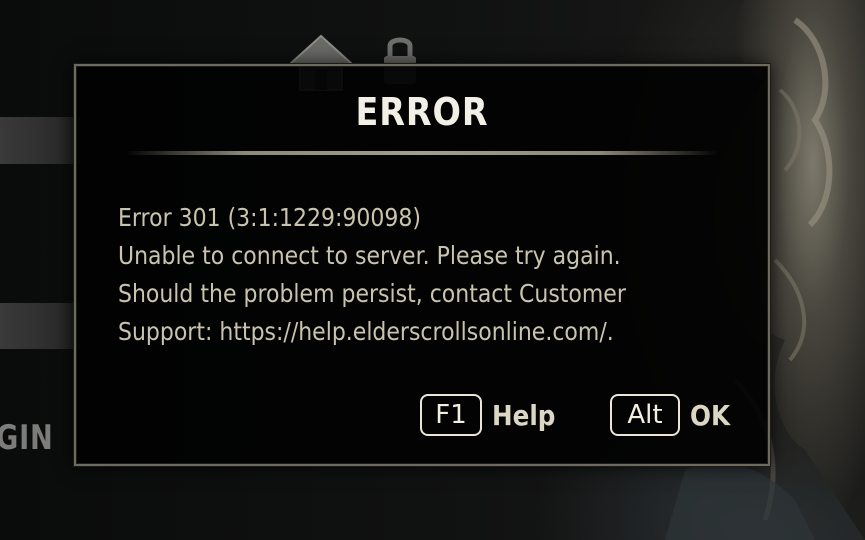 The height and width of the screenshot is (540, 865). What do you see at coordinates (710, 415) in the screenshot?
I see `ok-label: OK` at bounding box center [710, 415].